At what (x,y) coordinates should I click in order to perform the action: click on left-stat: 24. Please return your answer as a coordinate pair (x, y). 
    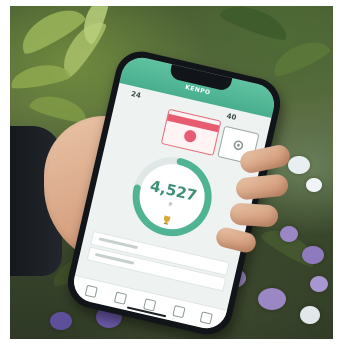
    Looking at the image, I should click on (135, 95).